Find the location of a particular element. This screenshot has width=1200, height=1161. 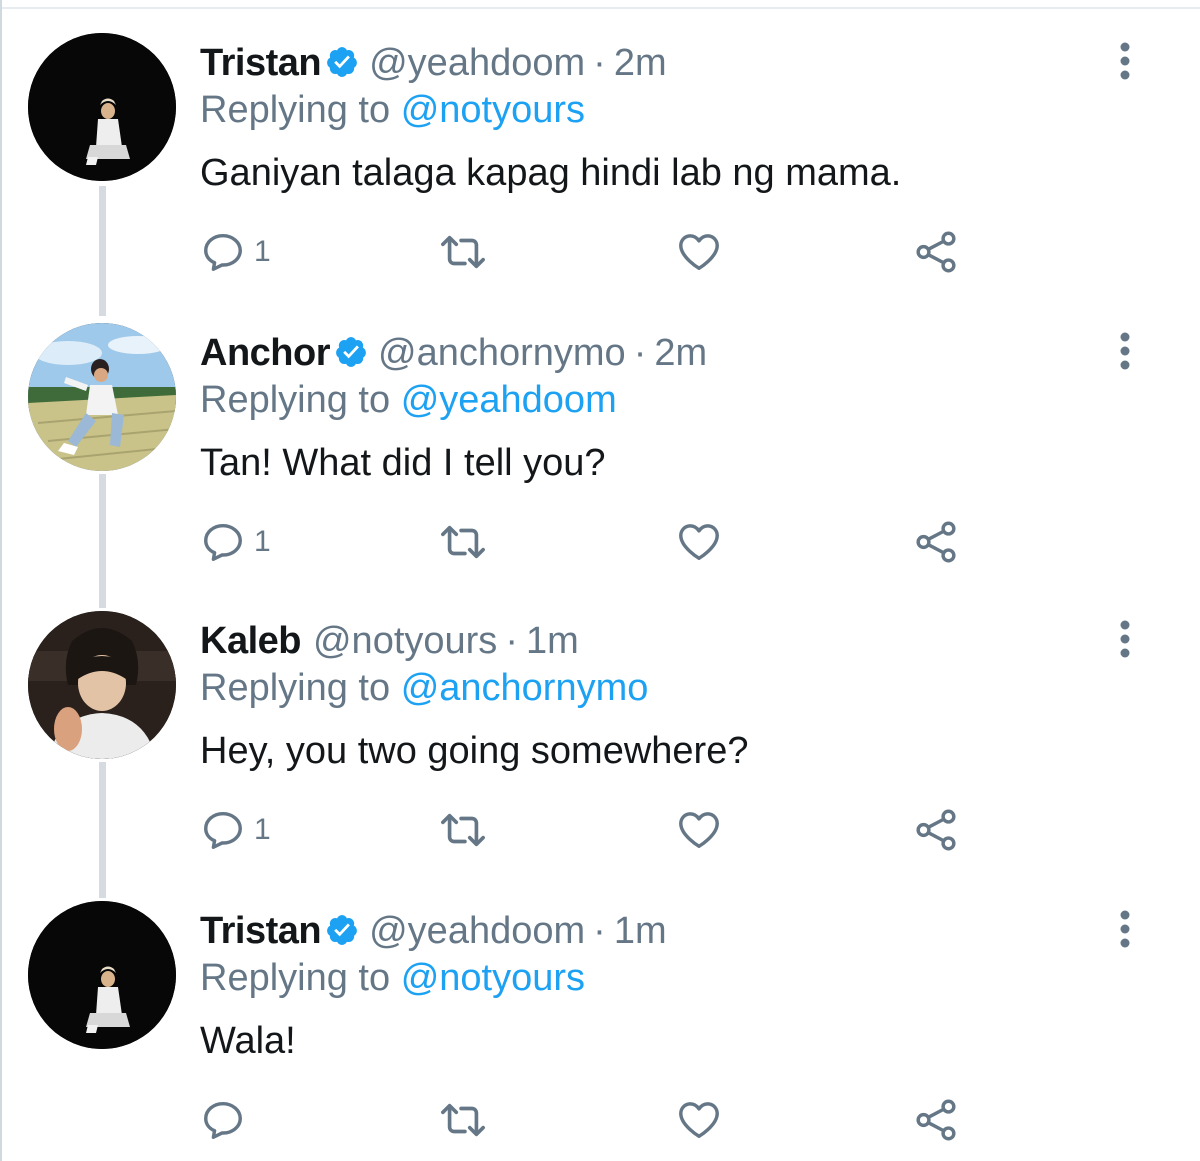

portrait-person-avatar-icon is located at coordinates (102, 685).